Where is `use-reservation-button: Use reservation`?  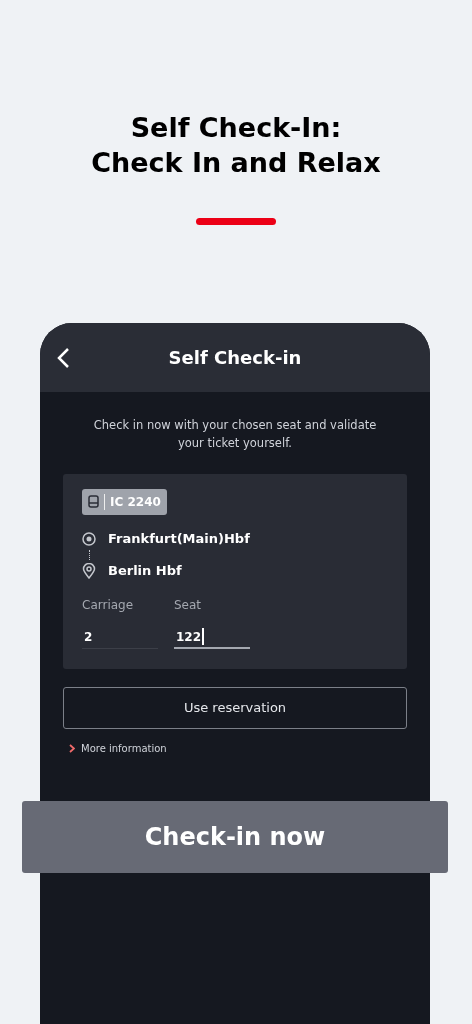 use-reservation-button: Use reservation is located at coordinates (235, 708).